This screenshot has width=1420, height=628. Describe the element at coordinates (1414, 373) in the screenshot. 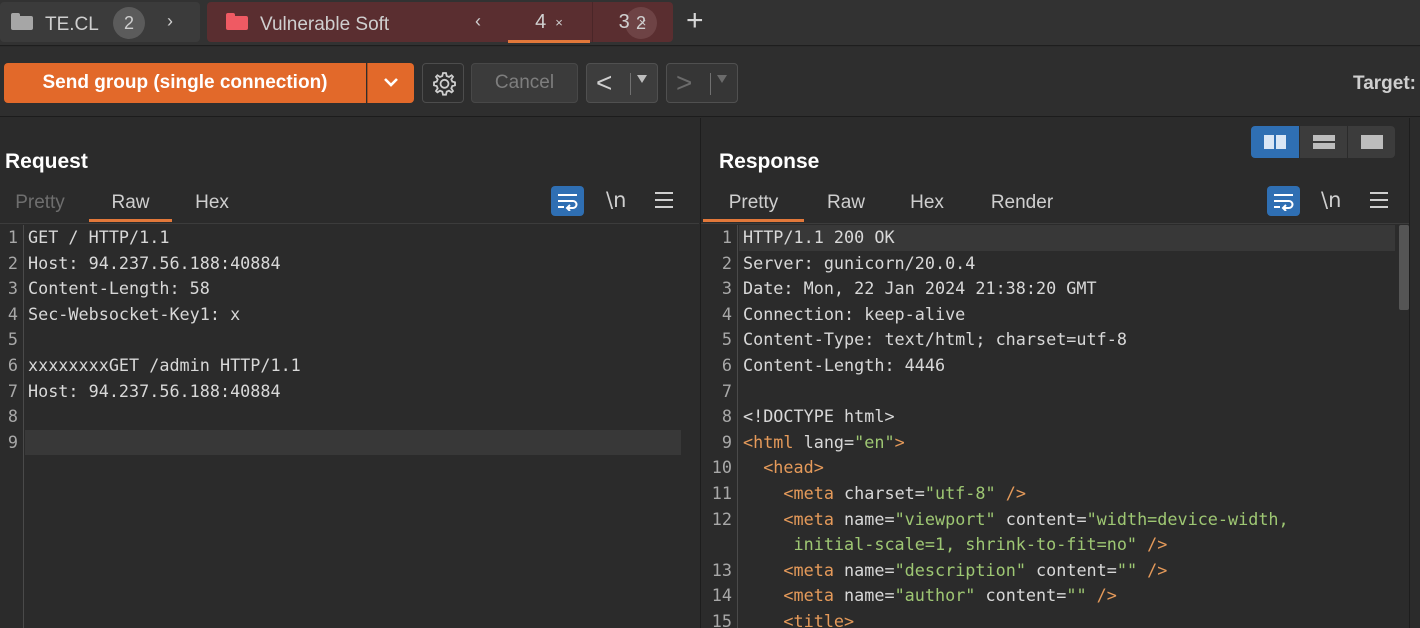

I see `right-edge-panel` at that location.